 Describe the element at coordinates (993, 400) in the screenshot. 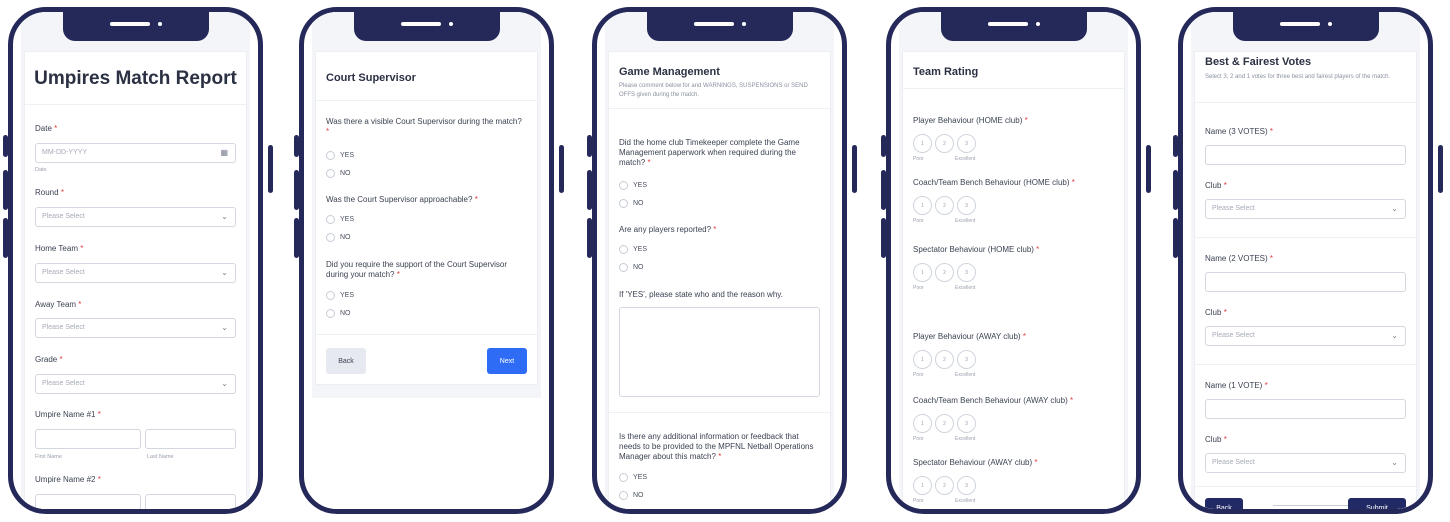

I see `rating-question: Coach/Team Bench Behaviour (AWAY club) *` at that location.